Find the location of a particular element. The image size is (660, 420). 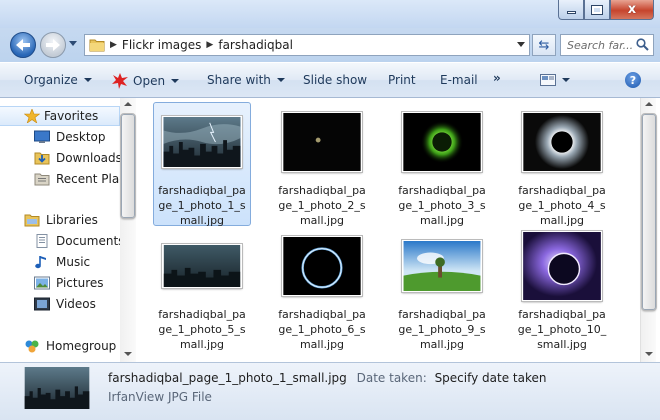

refresh-button: ⇆ is located at coordinates (544, 45).